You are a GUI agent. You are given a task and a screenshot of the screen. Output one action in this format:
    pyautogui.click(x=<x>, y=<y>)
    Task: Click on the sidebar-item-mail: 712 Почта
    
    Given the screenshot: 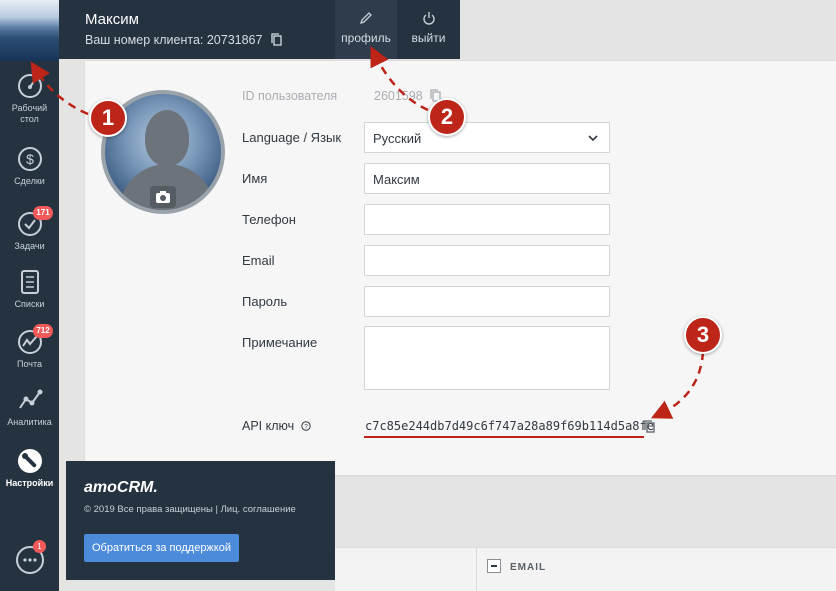 What is the action you would take?
    pyautogui.click(x=29, y=347)
    